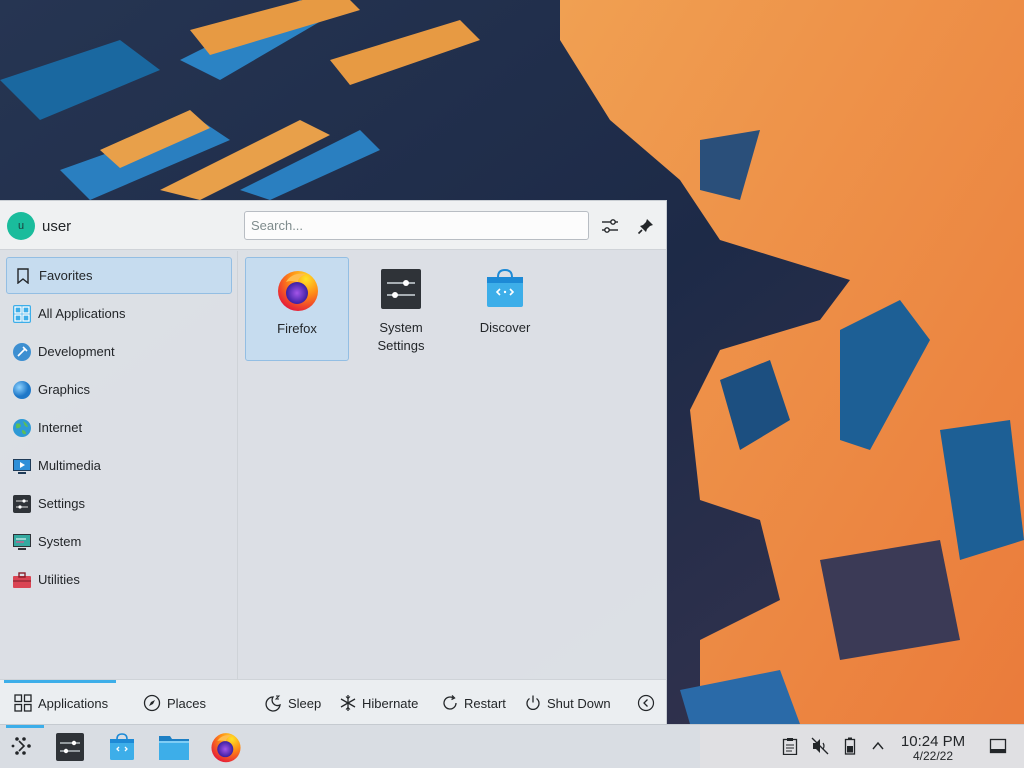 The height and width of the screenshot is (768, 1024). I want to click on show-desktop-icon, so click(998, 746).